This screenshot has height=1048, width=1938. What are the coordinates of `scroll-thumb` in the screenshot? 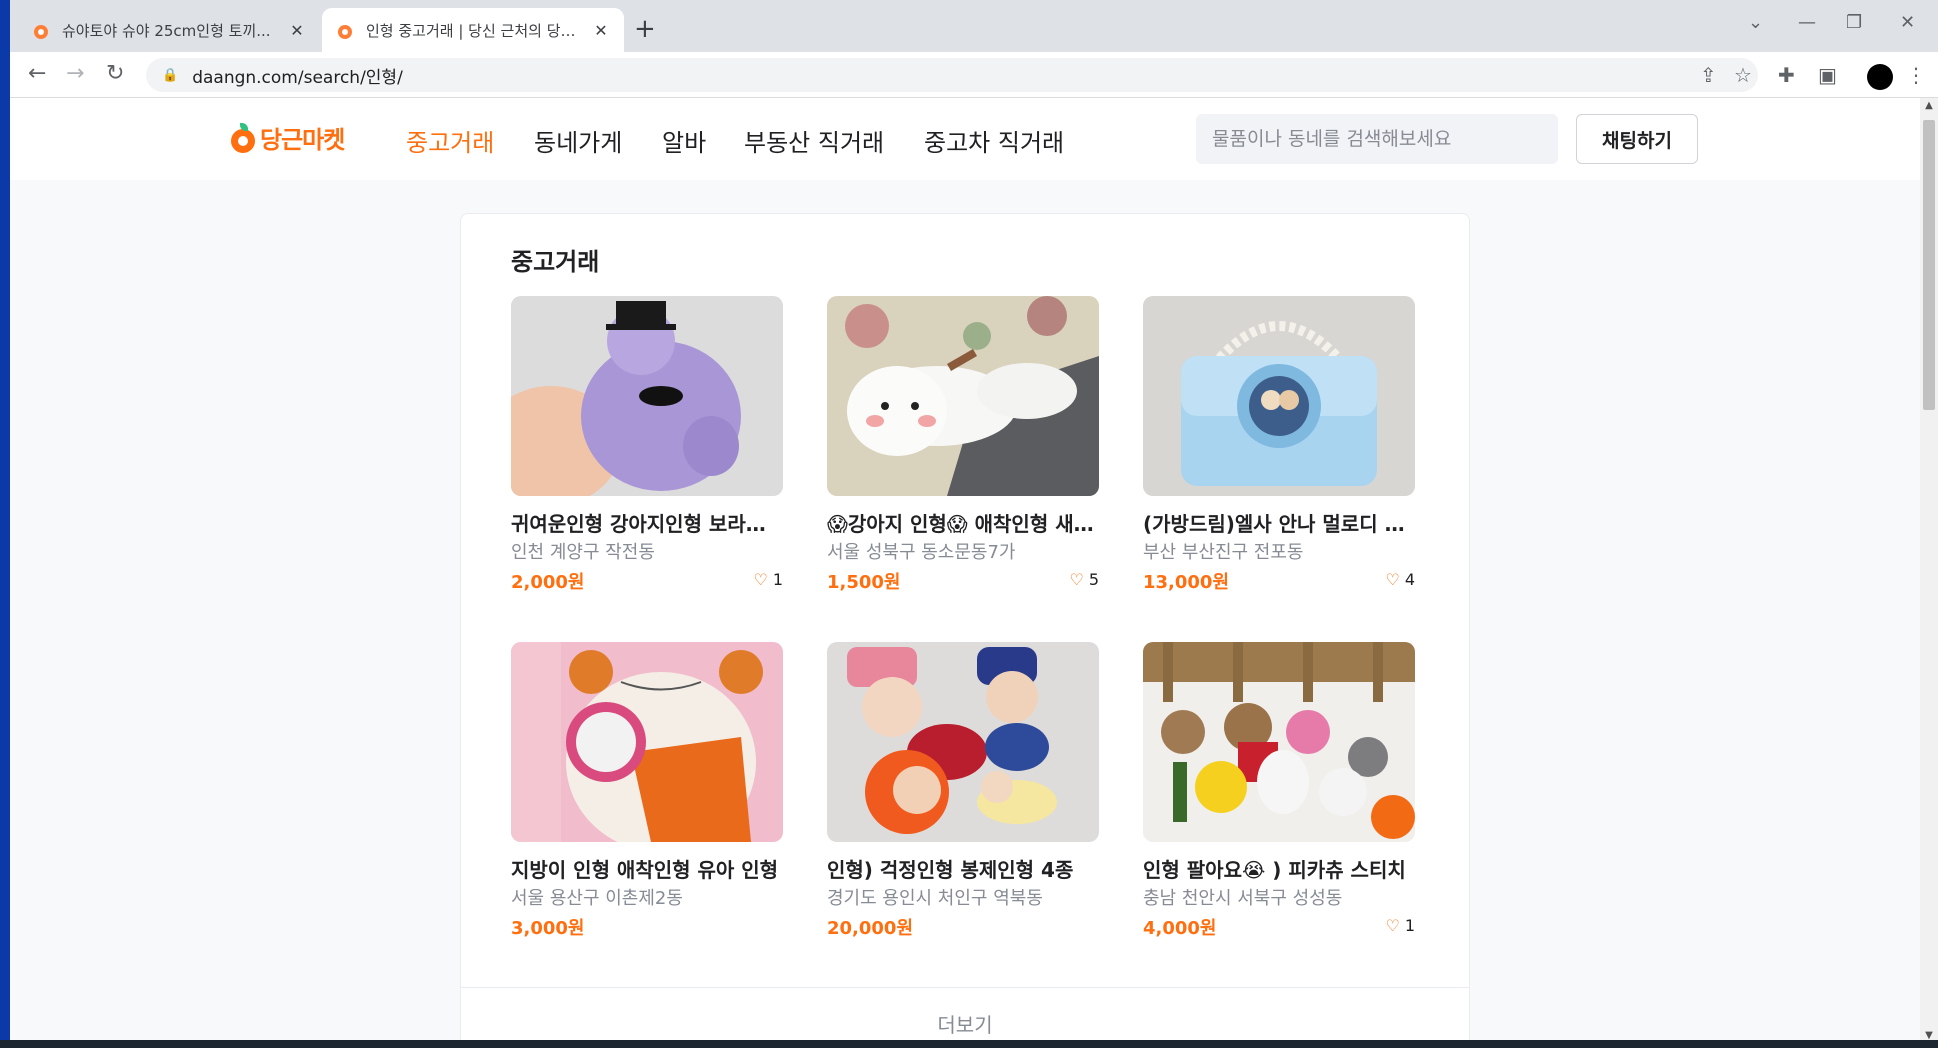 It's located at (1929, 265).